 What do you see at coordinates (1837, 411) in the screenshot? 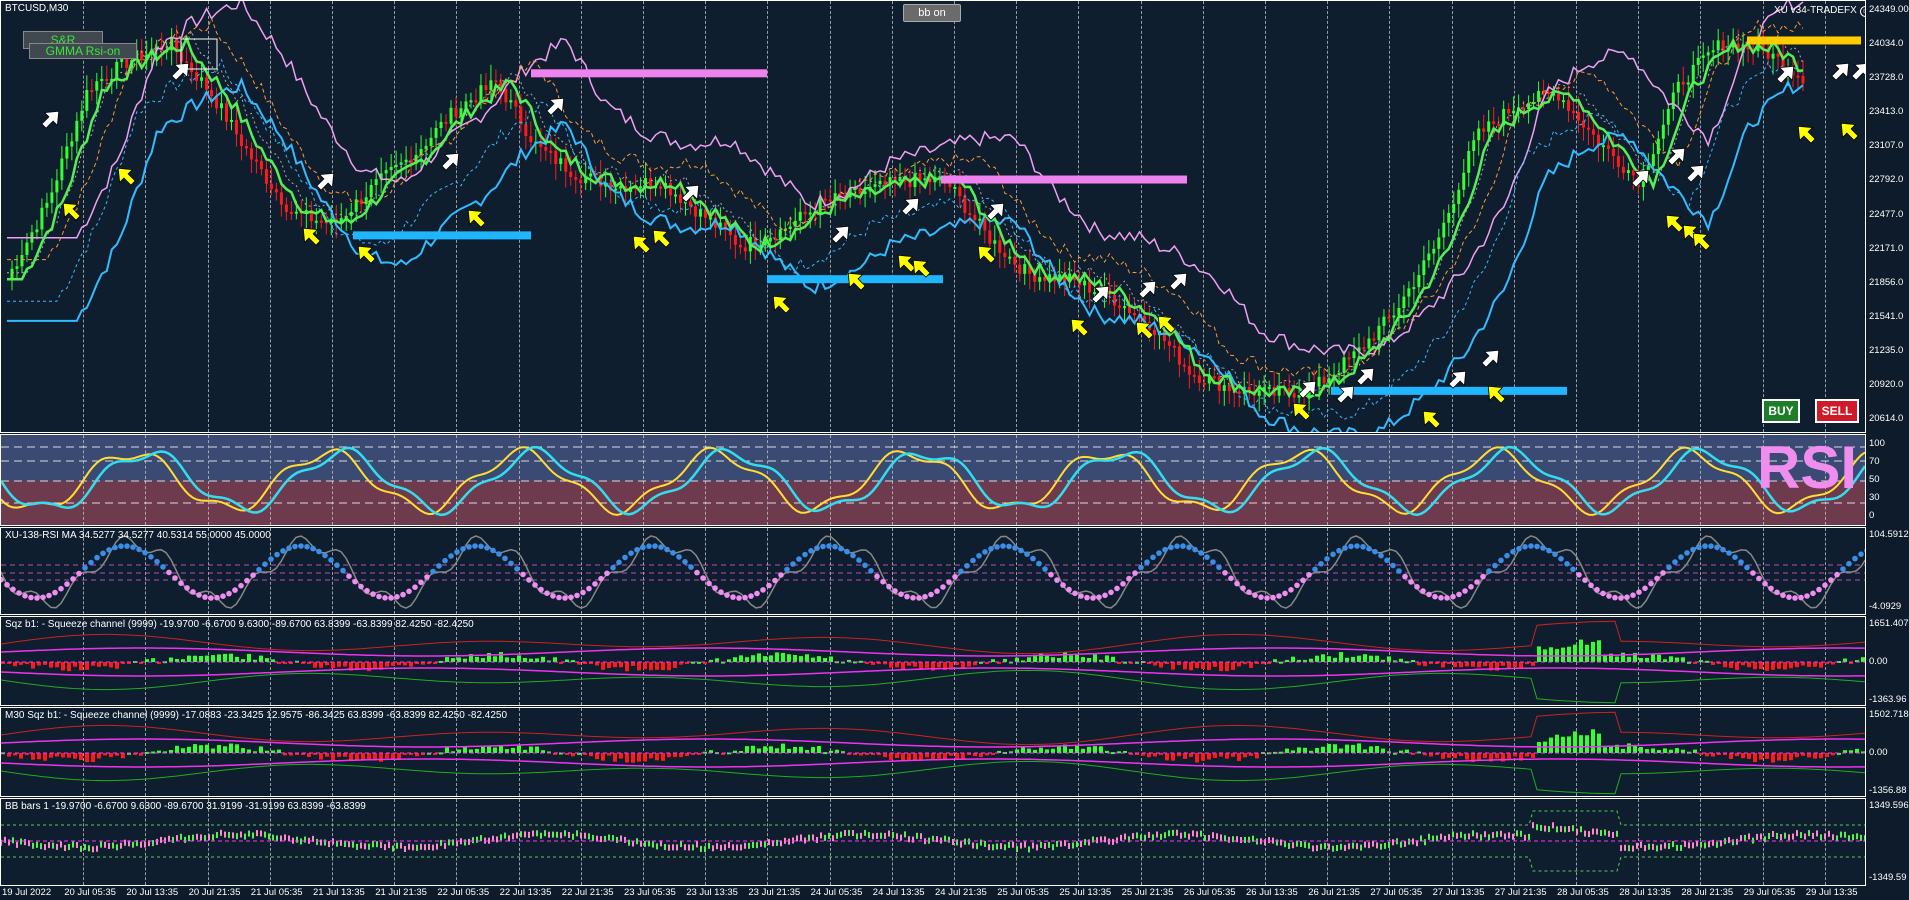
I see `sell-button: SELL` at bounding box center [1837, 411].